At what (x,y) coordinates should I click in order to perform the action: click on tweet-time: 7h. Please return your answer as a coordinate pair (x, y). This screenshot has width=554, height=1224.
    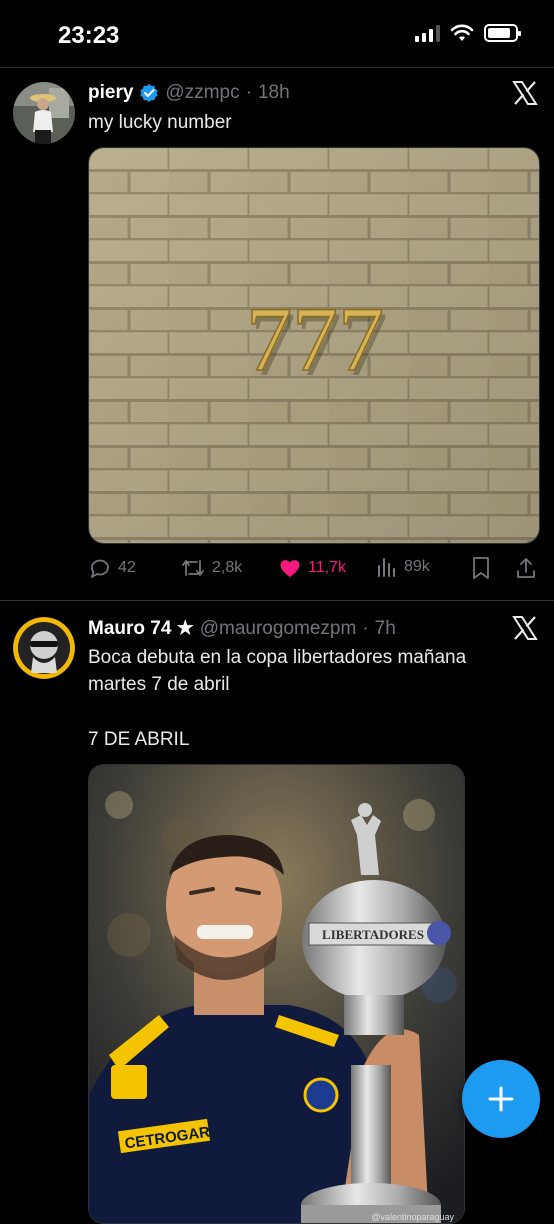
    Looking at the image, I should click on (385, 629).